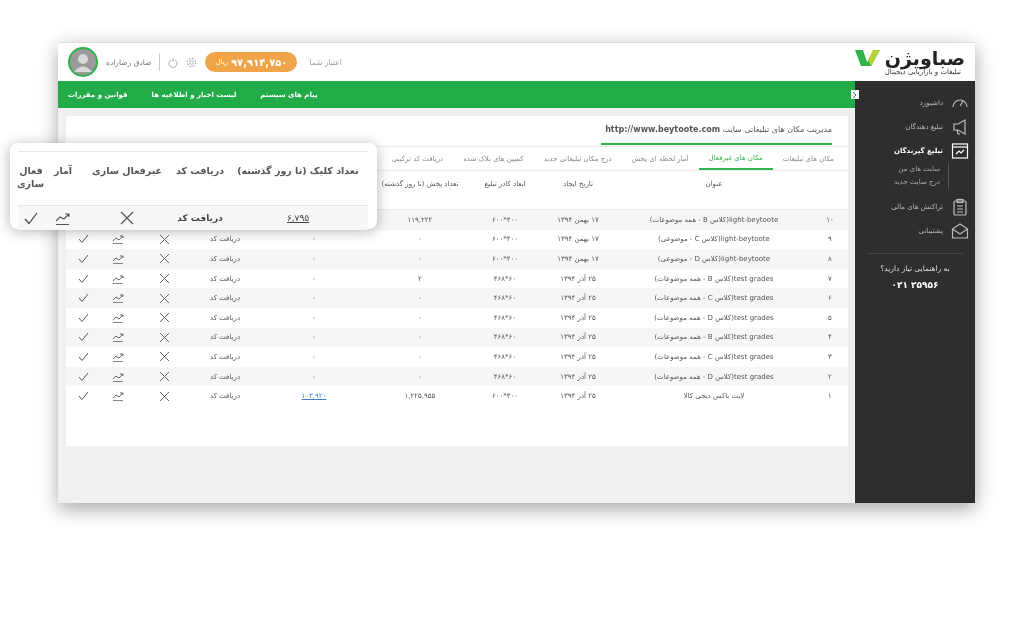 The height and width of the screenshot is (628, 1034). Describe the element at coordinates (200, 218) in the screenshot. I see `get-code-link: دریافت کد` at that location.